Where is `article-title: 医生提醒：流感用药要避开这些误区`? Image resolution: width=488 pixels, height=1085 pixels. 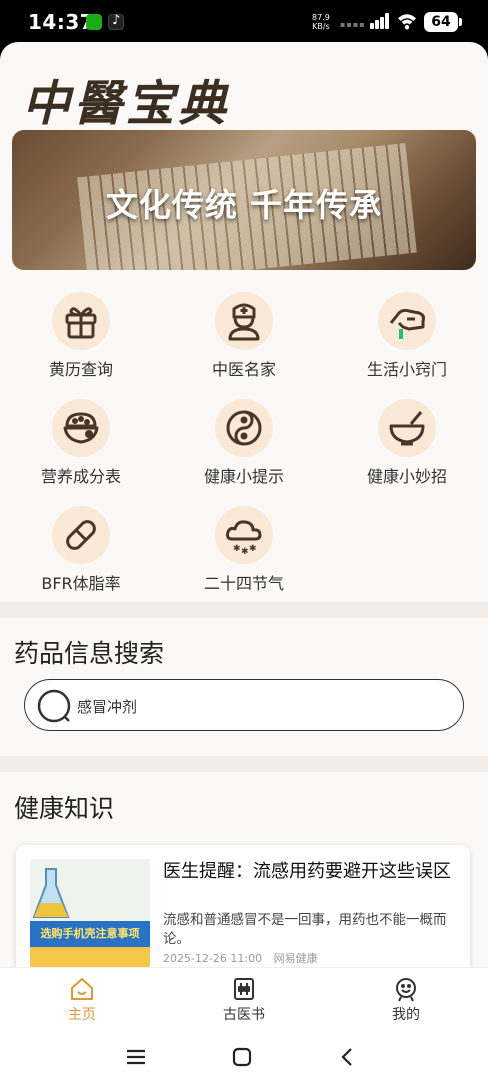
article-title: 医生提醒：流感用药要避开这些误区 is located at coordinates (311, 872).